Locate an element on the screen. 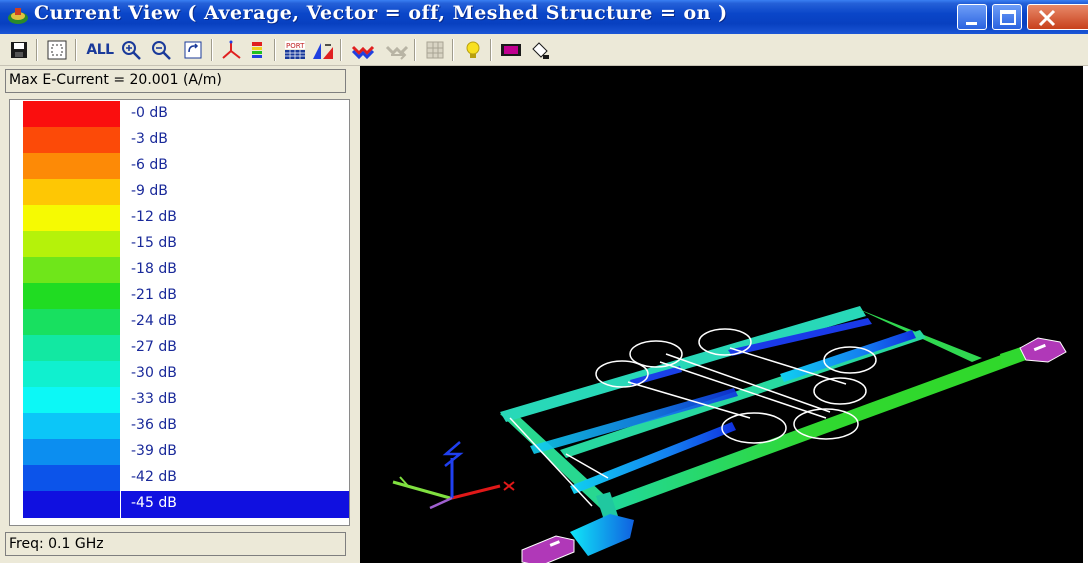  toolbar: ALL PORT is located at coordinates (544, 50).